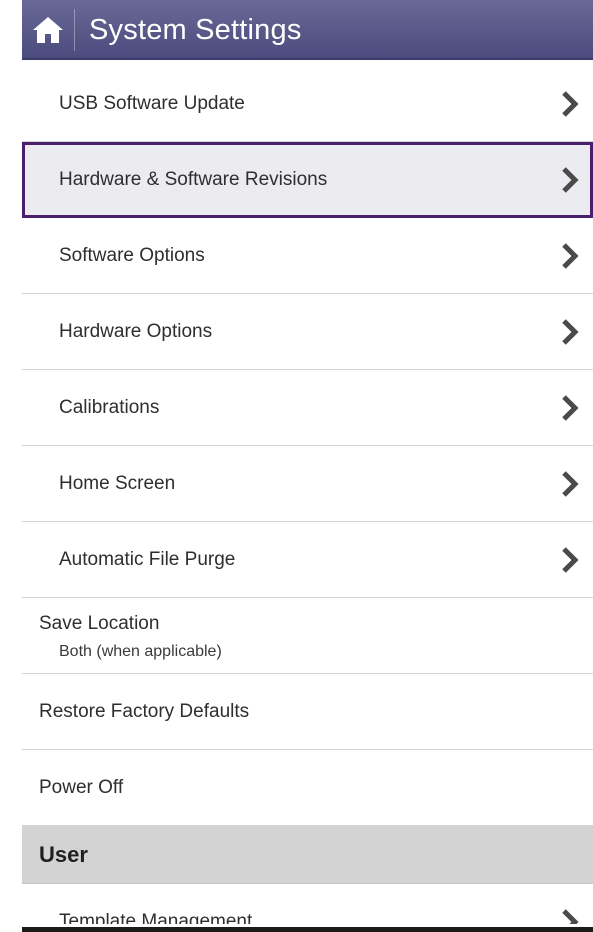 This screenshot has width=593, height=932. Describe the element at coordinates (307, 332) in the screenshot. I see `menu-item-hardware-options: Hardware Options` at that location.